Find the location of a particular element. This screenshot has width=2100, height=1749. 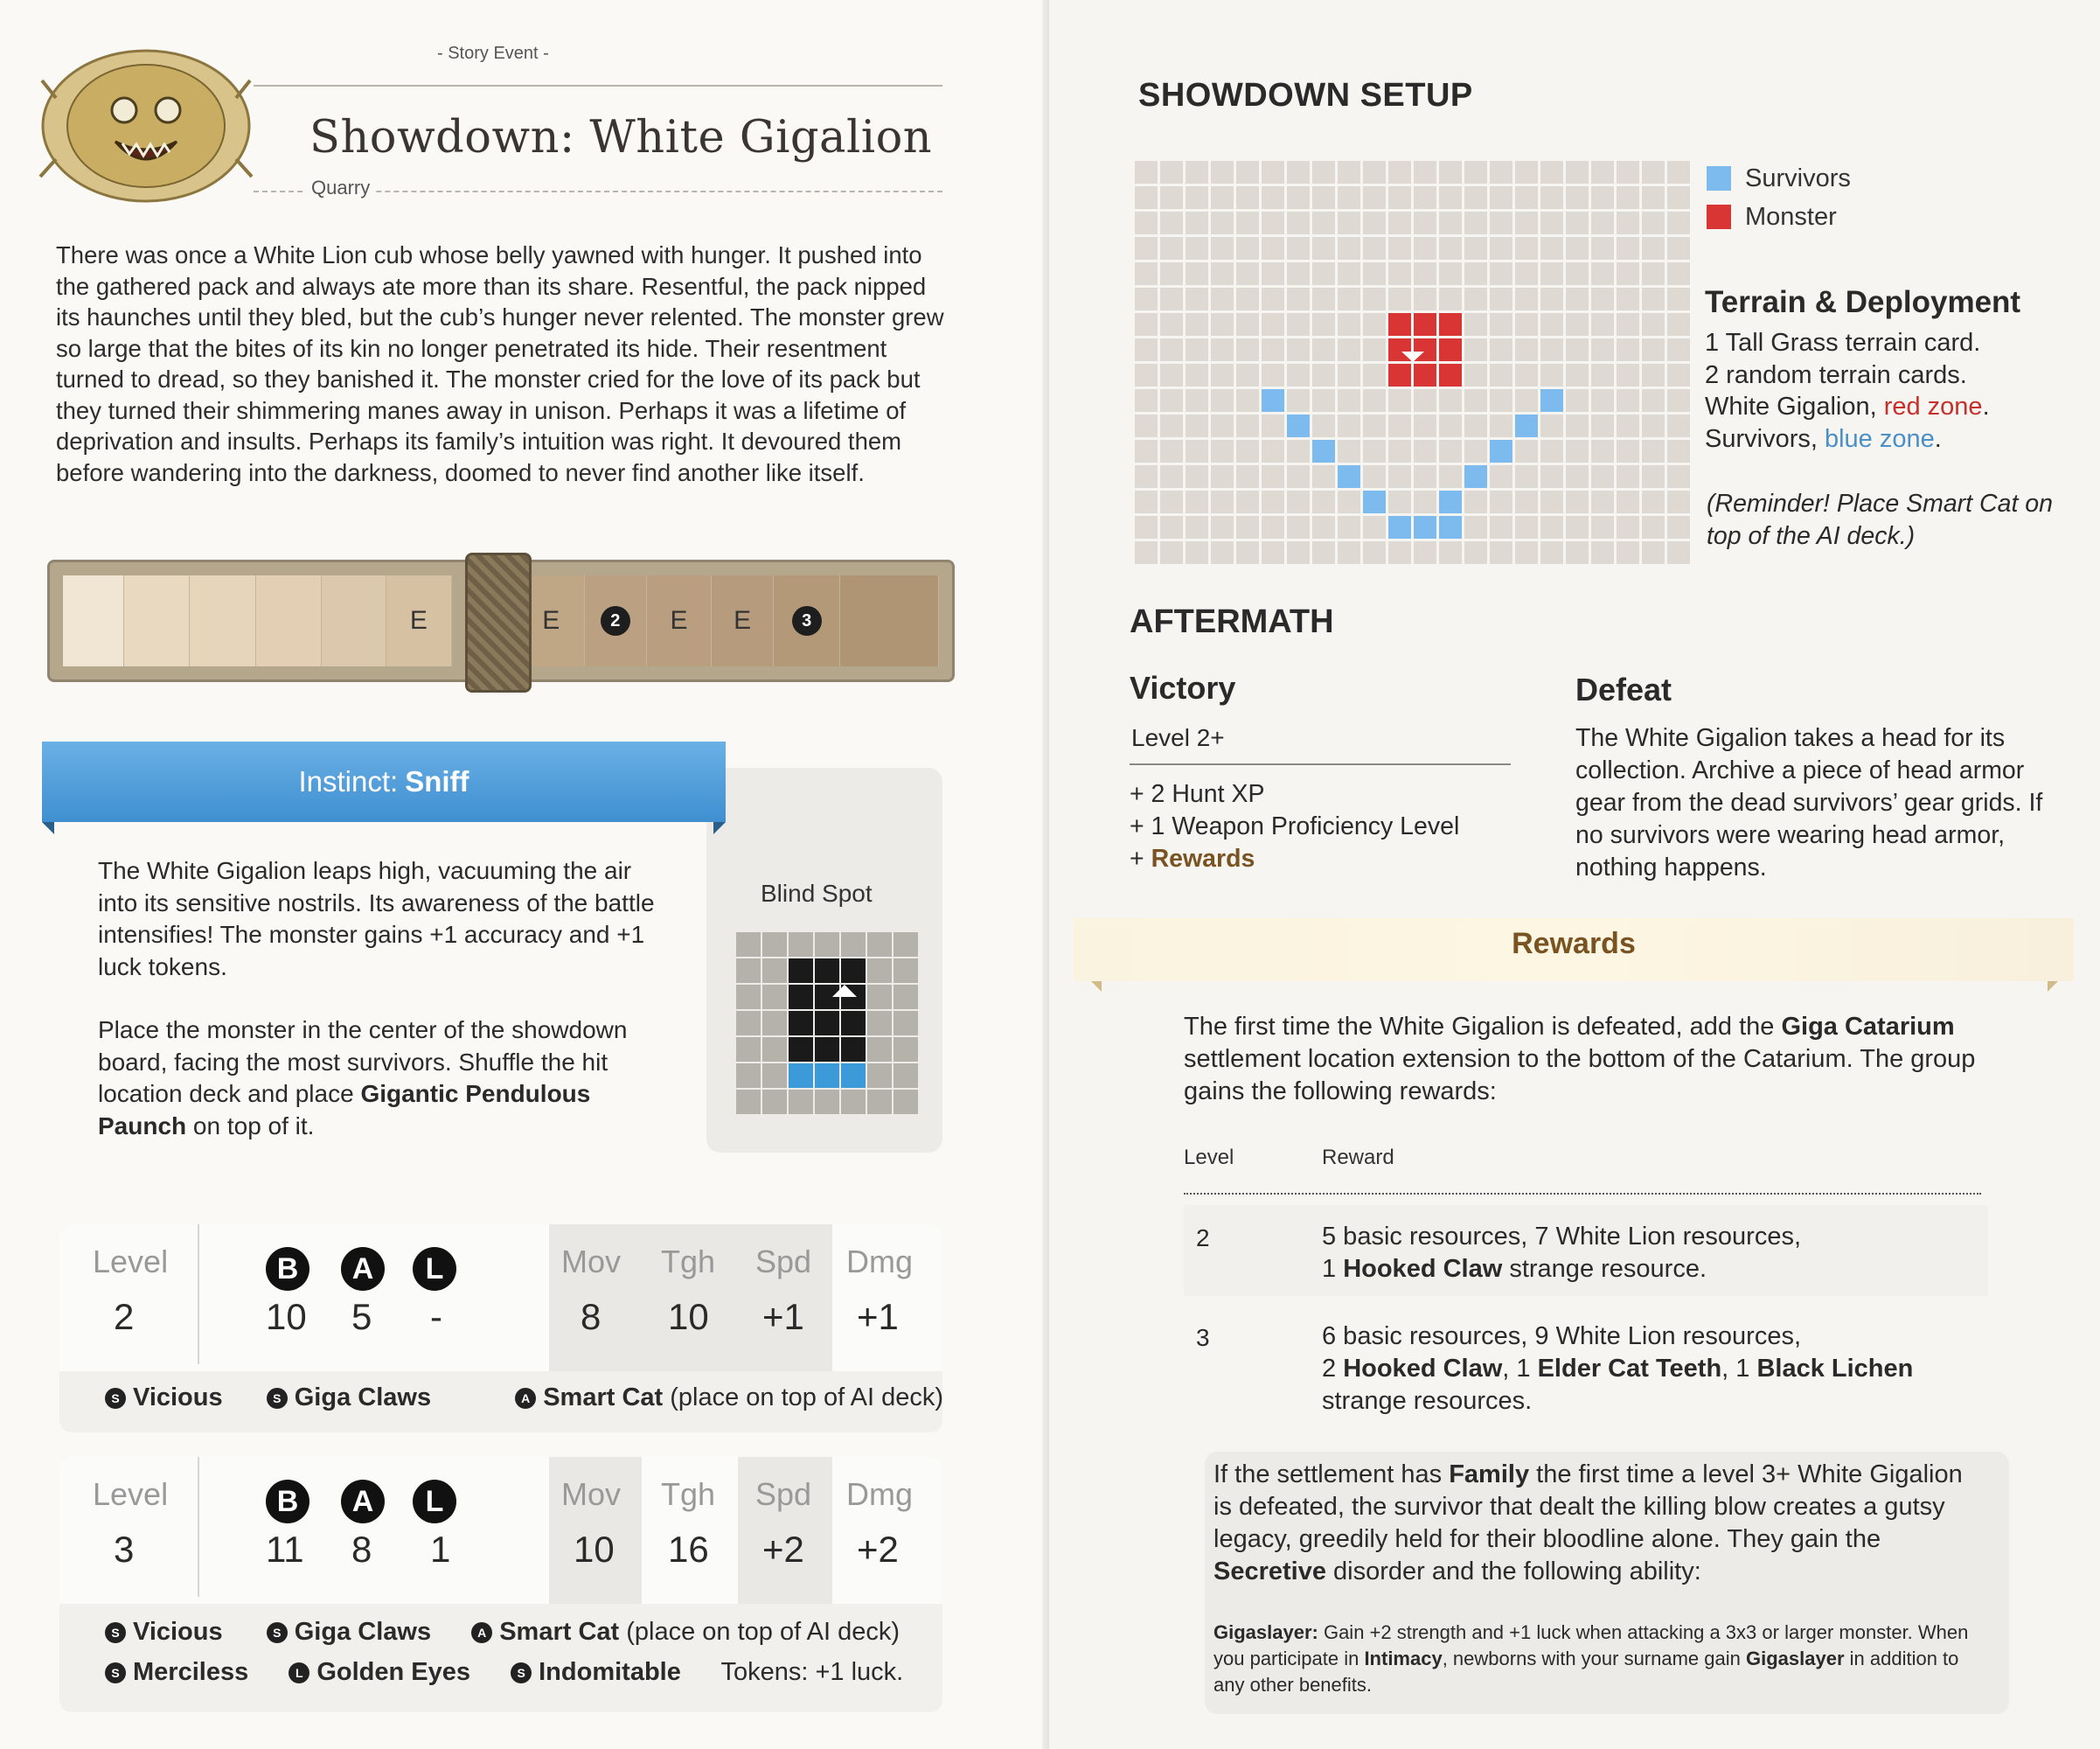

reward-level: 2 is located at coordinates (1203, 1237).